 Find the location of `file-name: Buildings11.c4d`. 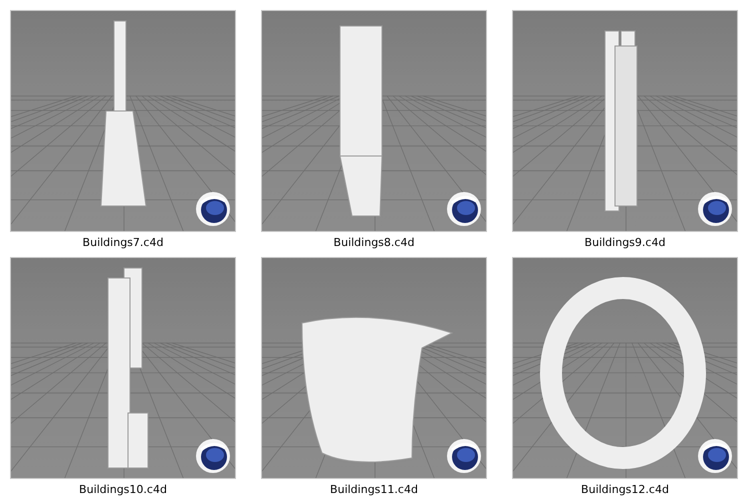

file-name: Buildings11.c4d is located at coordinates (374, 489).